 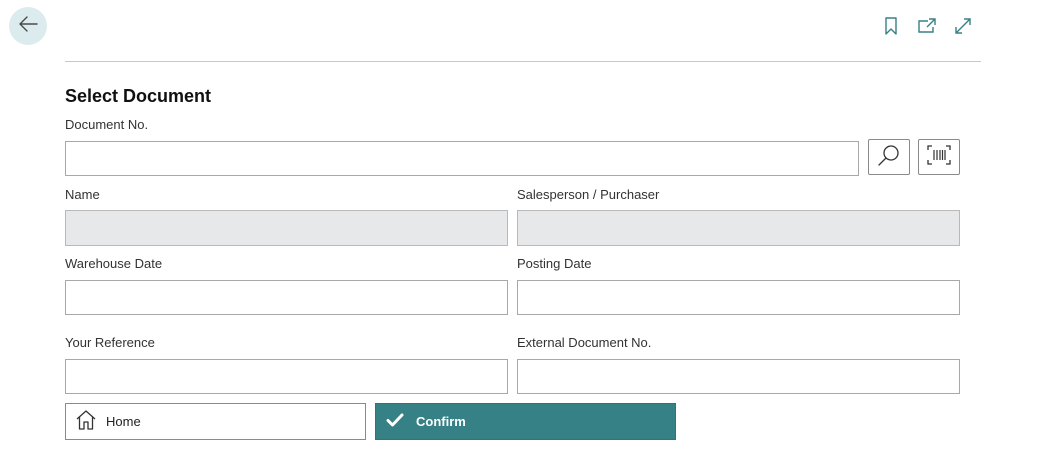 What do you see at coordinates (523, 61) in the screenshot?
I see `header-divider` at bounding box center [523, 61].